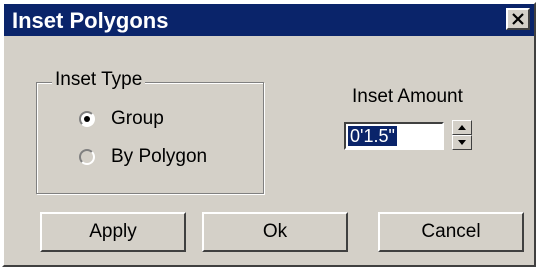 The width and height of the screenshot is (540, 271). What do you see at coordinates (137, 118) in the screenshot?
I see `radio-label-group: Group` at bounding box center [137, 118].